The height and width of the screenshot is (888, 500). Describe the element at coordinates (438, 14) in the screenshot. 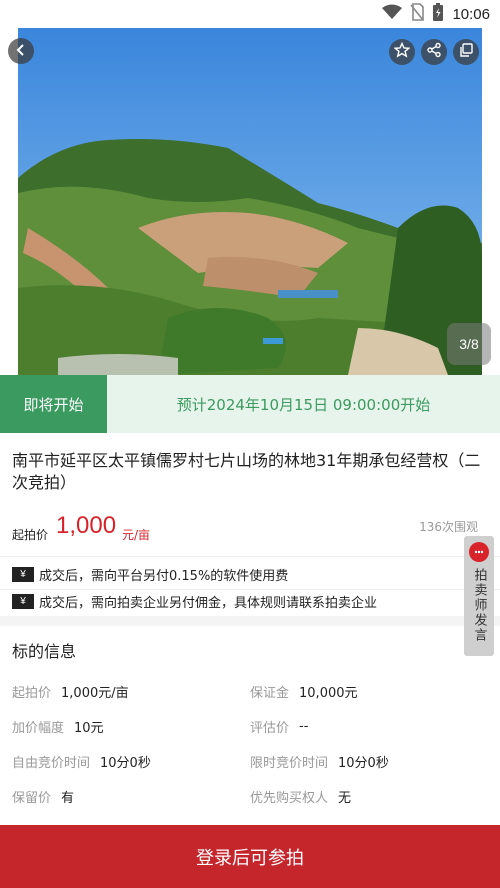

I see `battery-icon` at that location.